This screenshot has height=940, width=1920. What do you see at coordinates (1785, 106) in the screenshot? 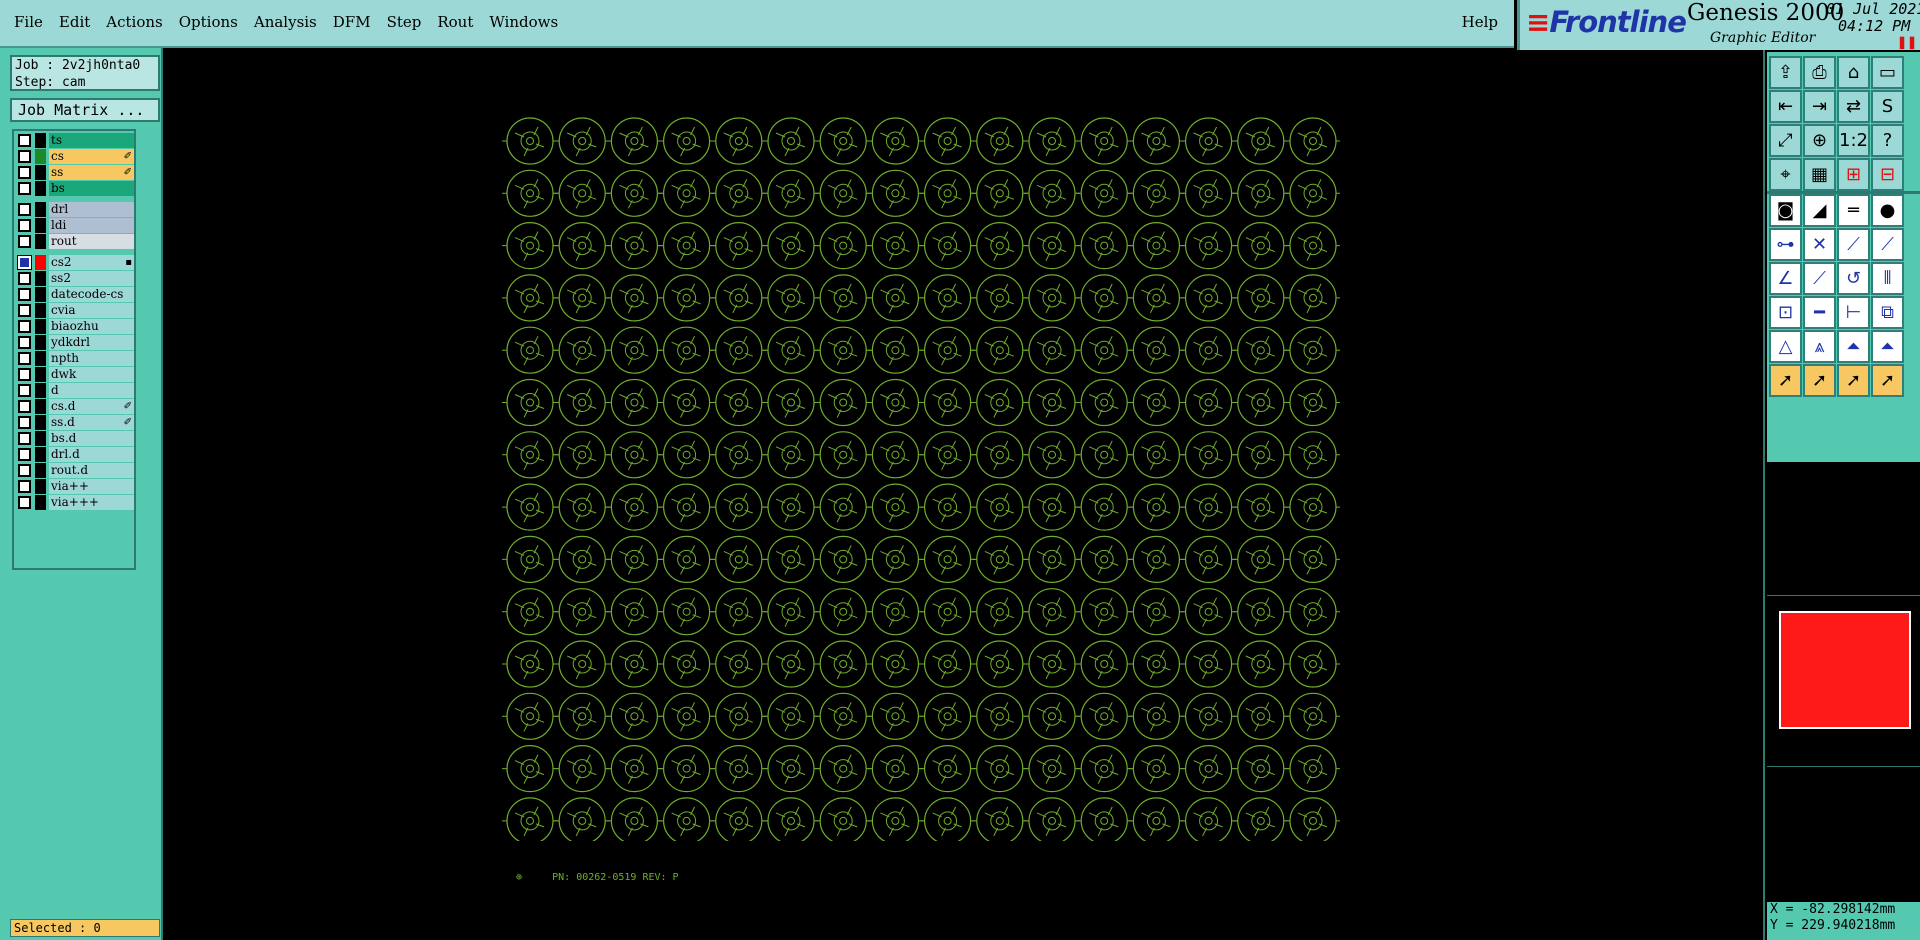
I see `back-icon: ⇤` at bounding box center [1785, 106].